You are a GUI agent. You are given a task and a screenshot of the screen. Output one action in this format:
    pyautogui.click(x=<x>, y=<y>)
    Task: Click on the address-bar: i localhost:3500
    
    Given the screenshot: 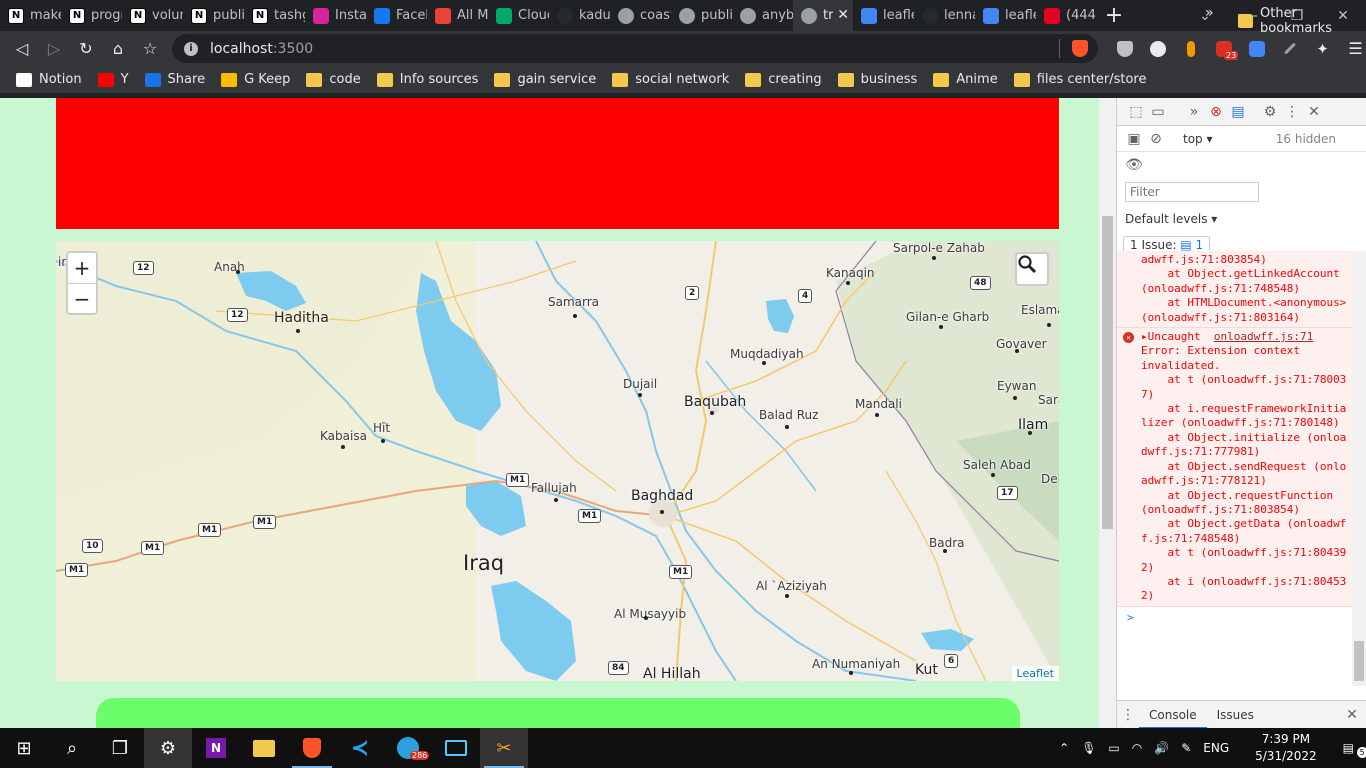 What is the action you would take?
    pyautogui.click(x=635, y=48)
    